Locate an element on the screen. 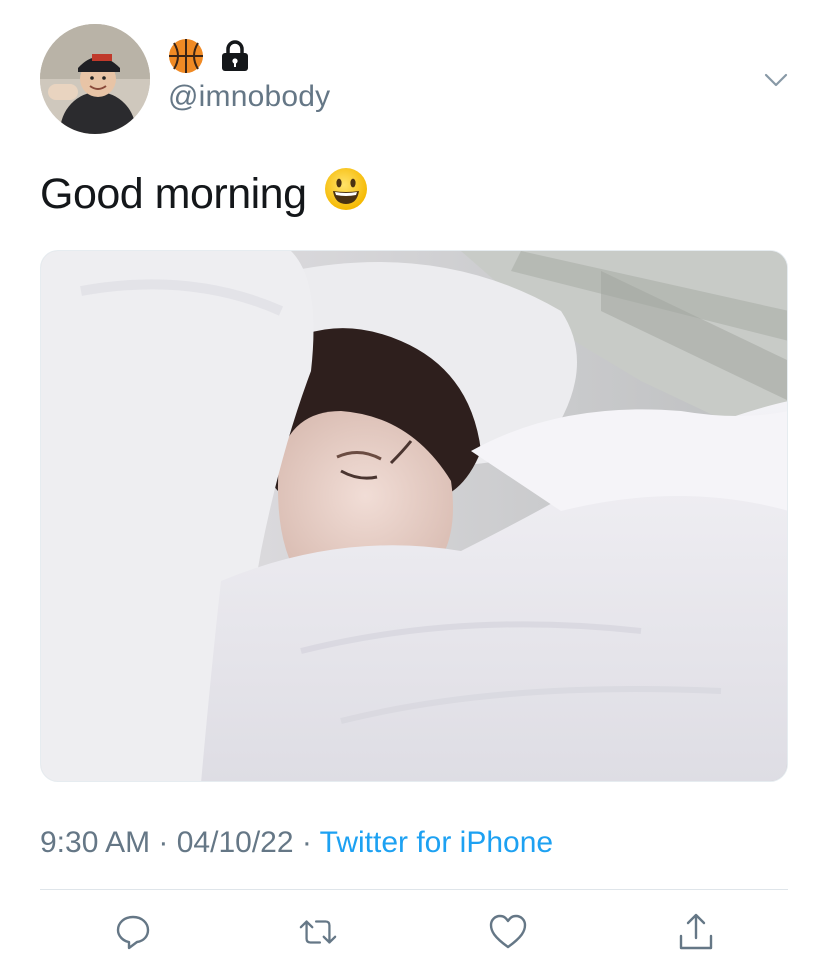 This screenshot has height=978, width=828. divider is located at coordinates (414, 889).